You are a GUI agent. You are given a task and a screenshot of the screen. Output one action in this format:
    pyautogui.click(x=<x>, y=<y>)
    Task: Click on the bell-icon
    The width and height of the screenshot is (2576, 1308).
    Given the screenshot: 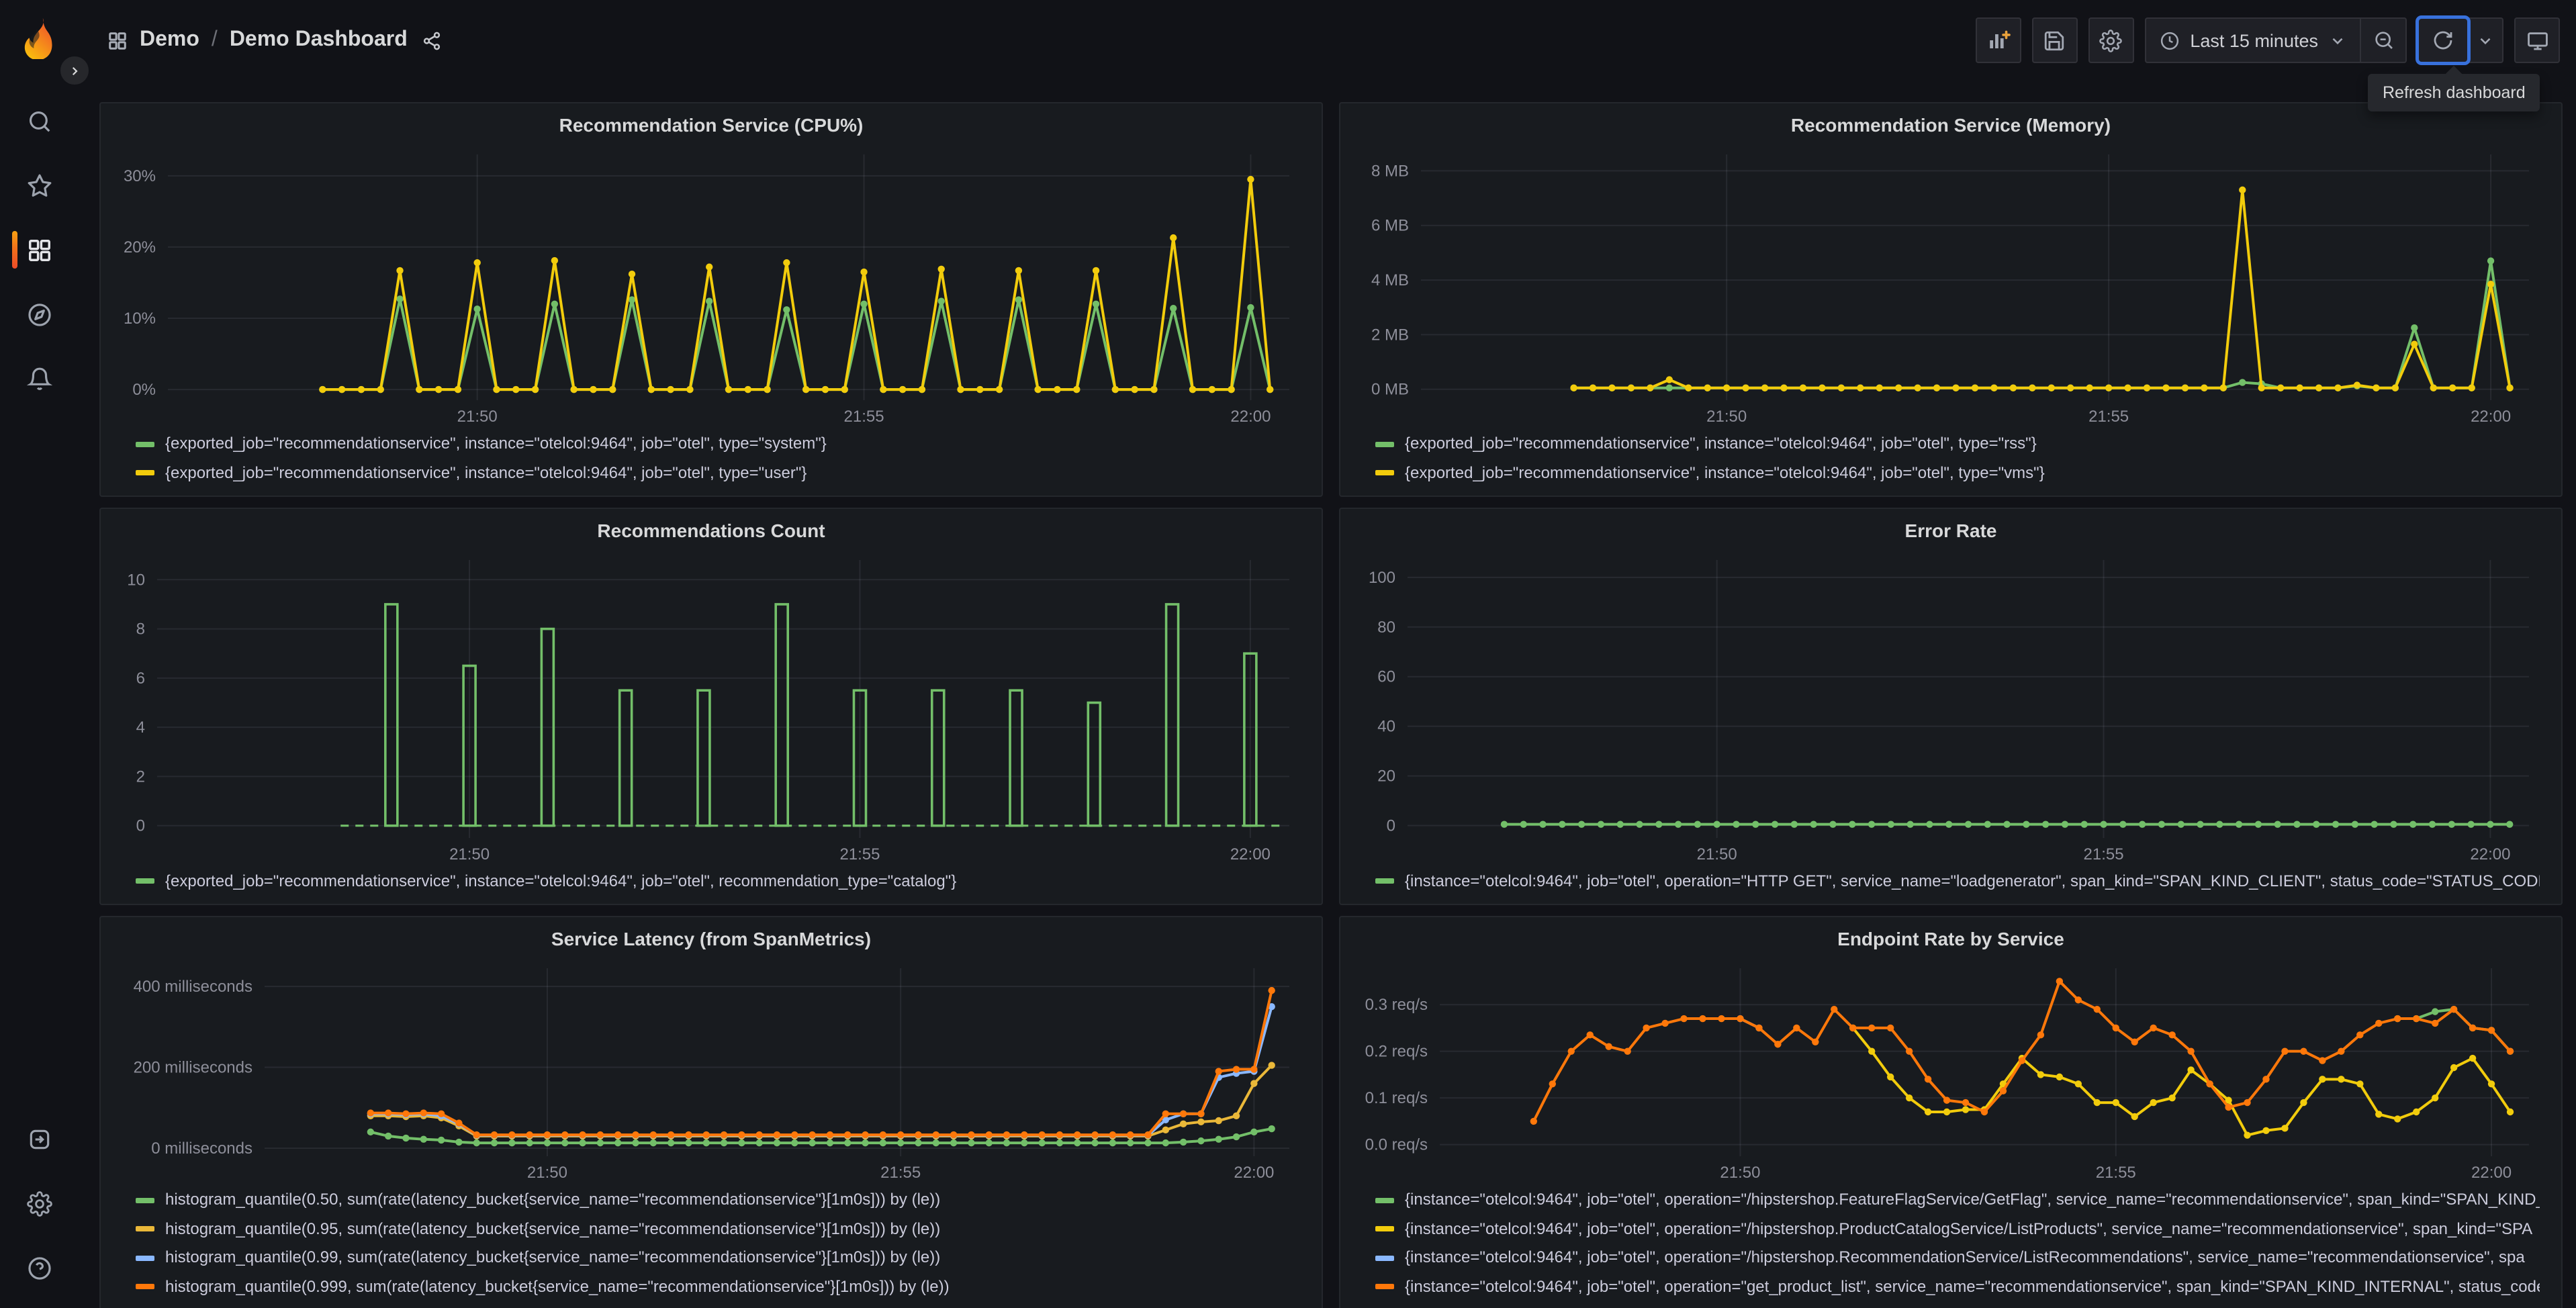 What is the action you would take?
    pyautogui.click(x=39, y=378)
    